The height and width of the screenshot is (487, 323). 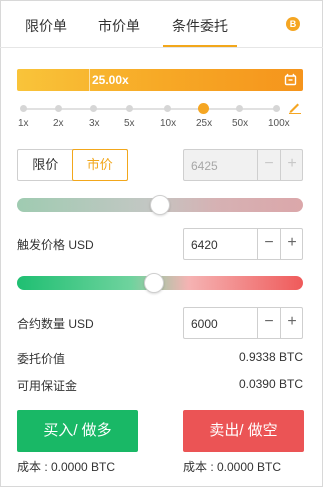 I want to click on price-increment-button: +, so click(x=291, y=165).